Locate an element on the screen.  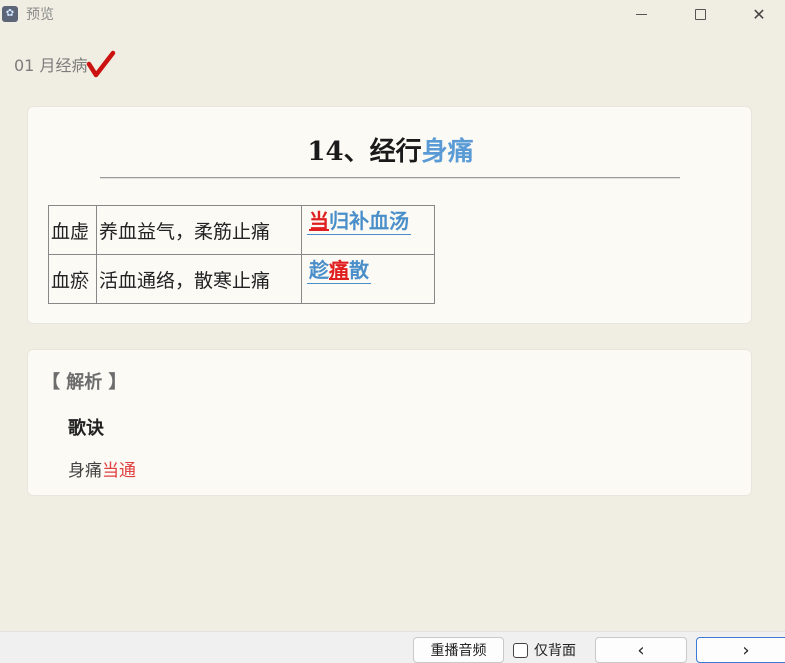
formula-key-char: 痛 is located at coordinates (339, 270).